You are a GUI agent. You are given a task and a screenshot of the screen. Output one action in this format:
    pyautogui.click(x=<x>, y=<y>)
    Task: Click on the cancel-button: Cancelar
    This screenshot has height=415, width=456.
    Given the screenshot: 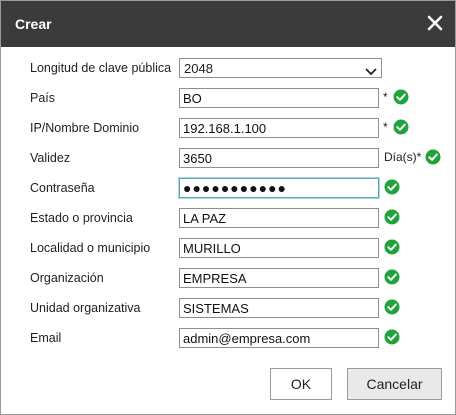 What is the action you would take?
    pyautogui.click(x=394, y=384)
    